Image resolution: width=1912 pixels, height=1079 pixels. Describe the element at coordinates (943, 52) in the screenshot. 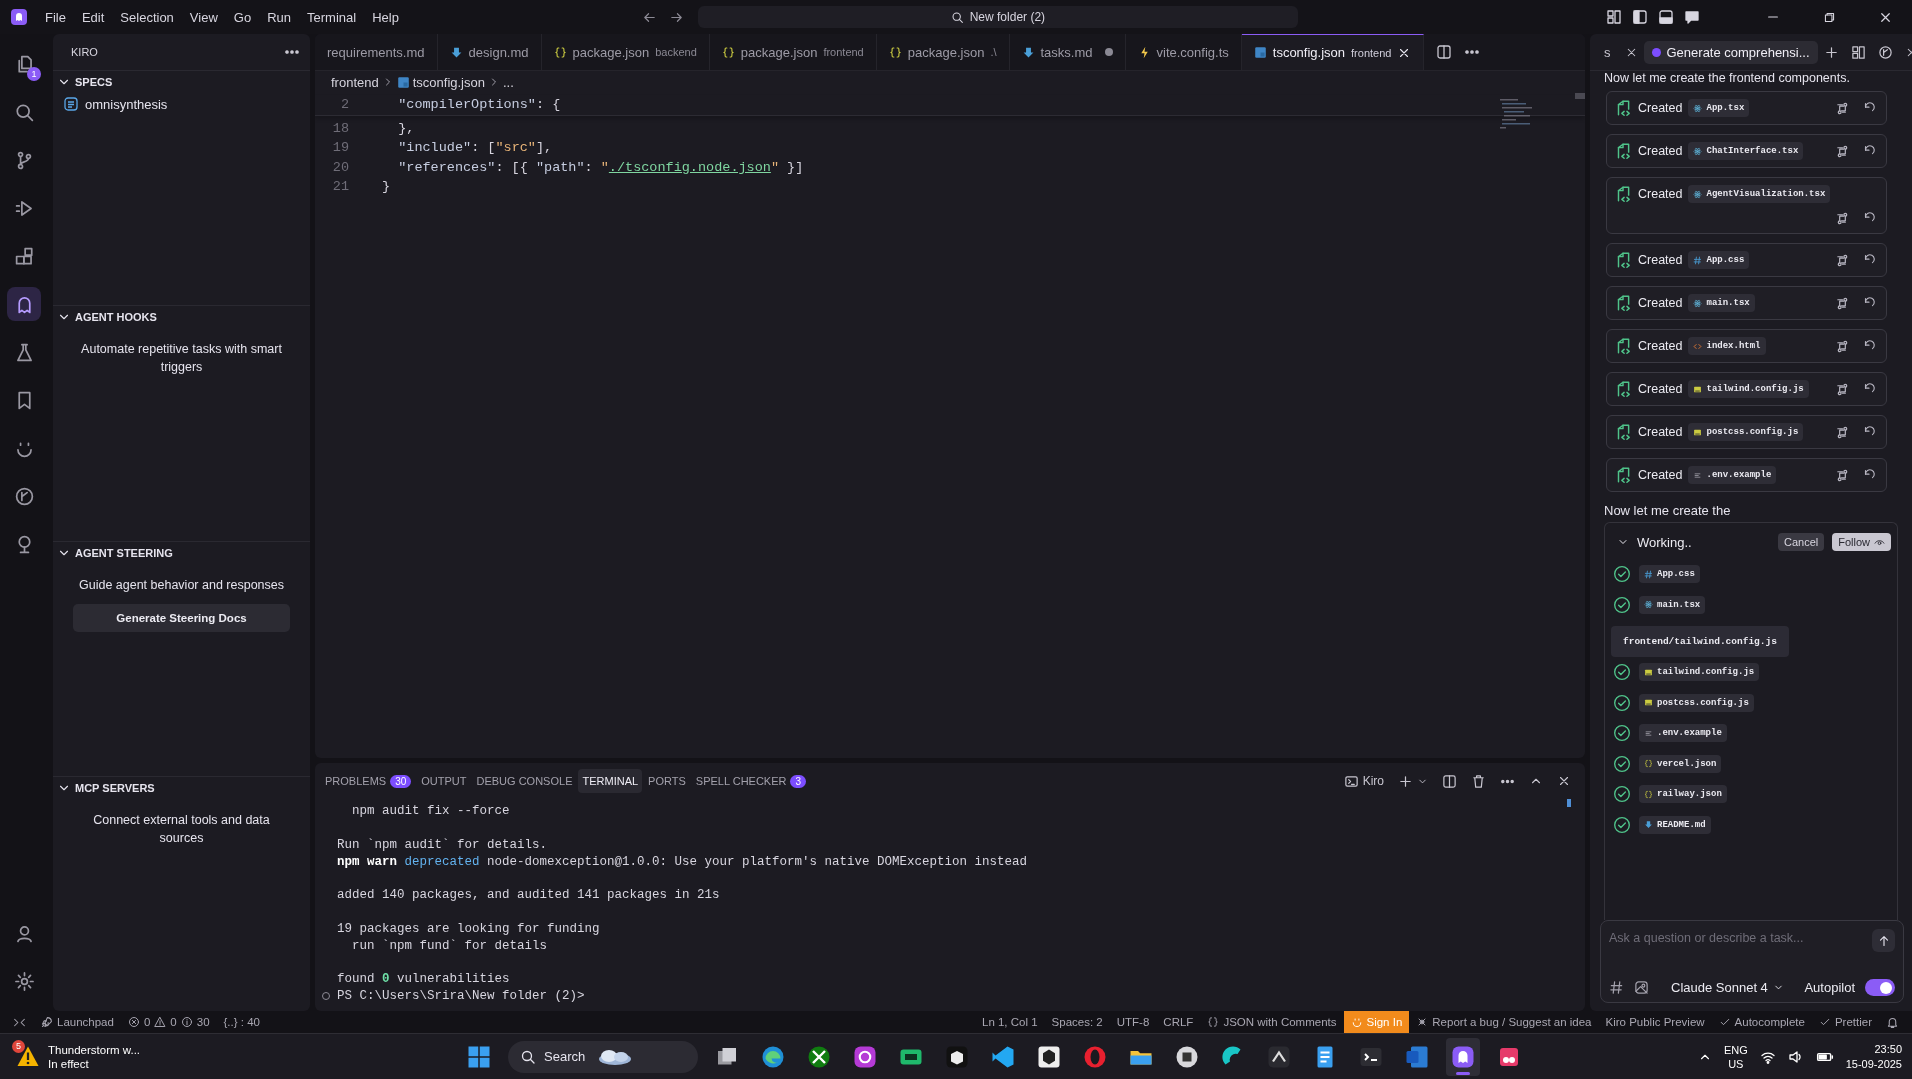

I see `editor-tab: package.json .\` at that location.